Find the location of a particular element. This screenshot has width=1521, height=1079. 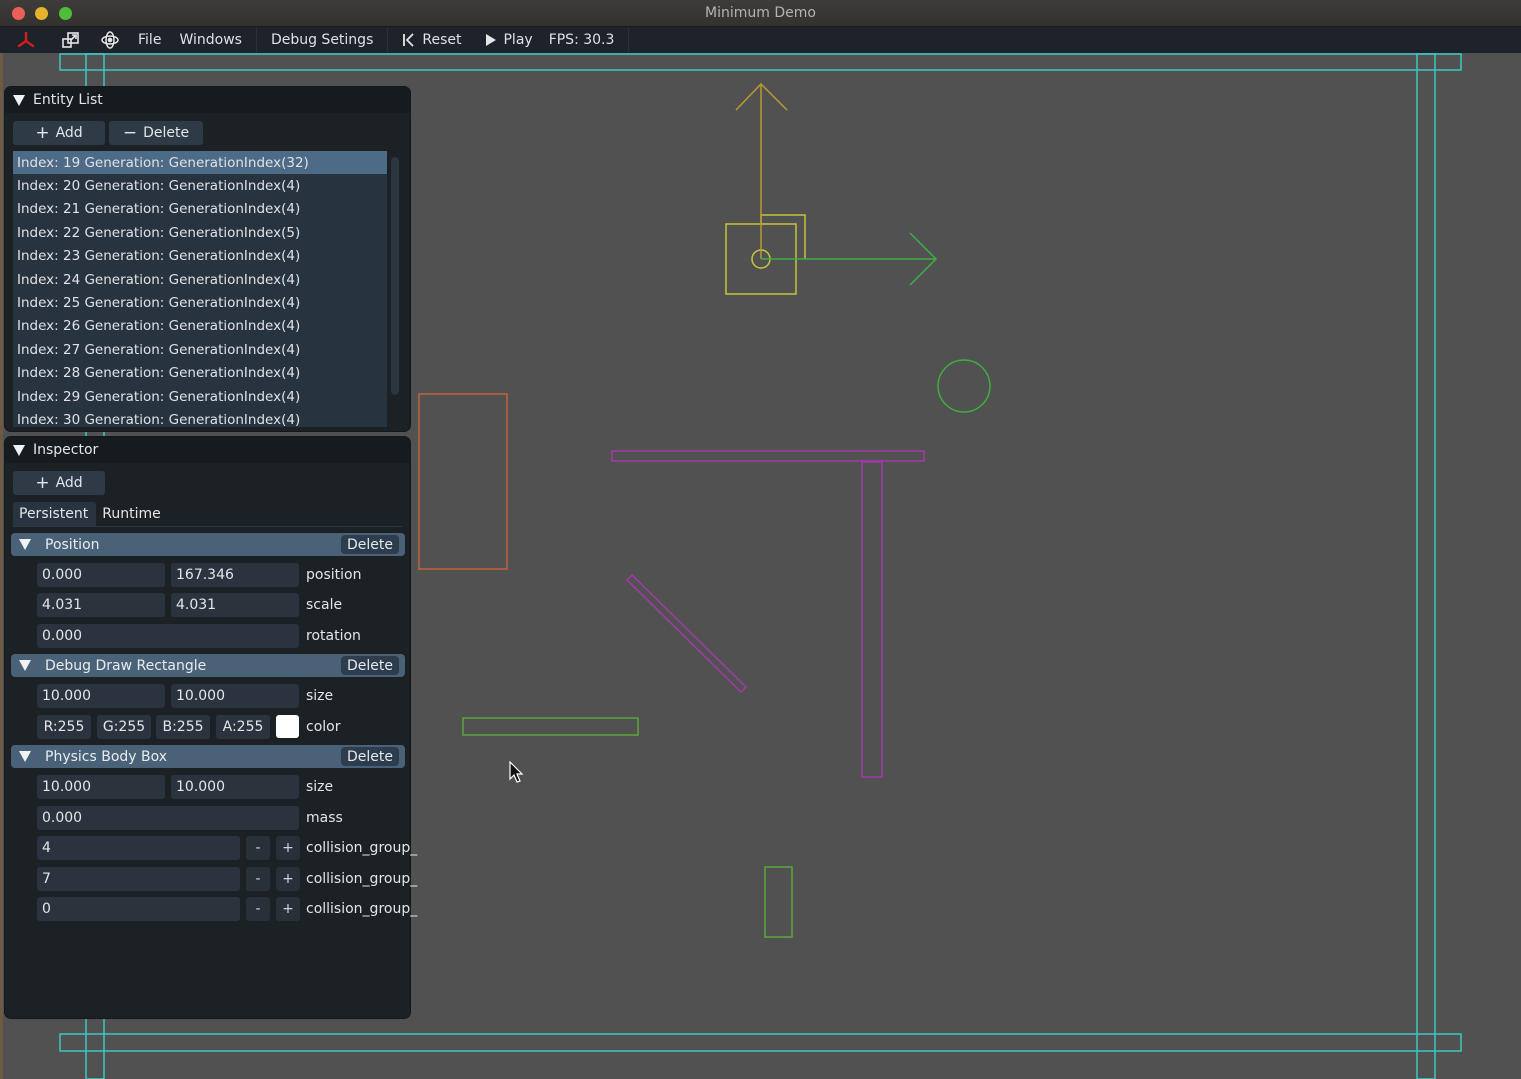

debug-draw-rectangle-title: Debug Draw Rectangle is located at coordinates (126, 665).